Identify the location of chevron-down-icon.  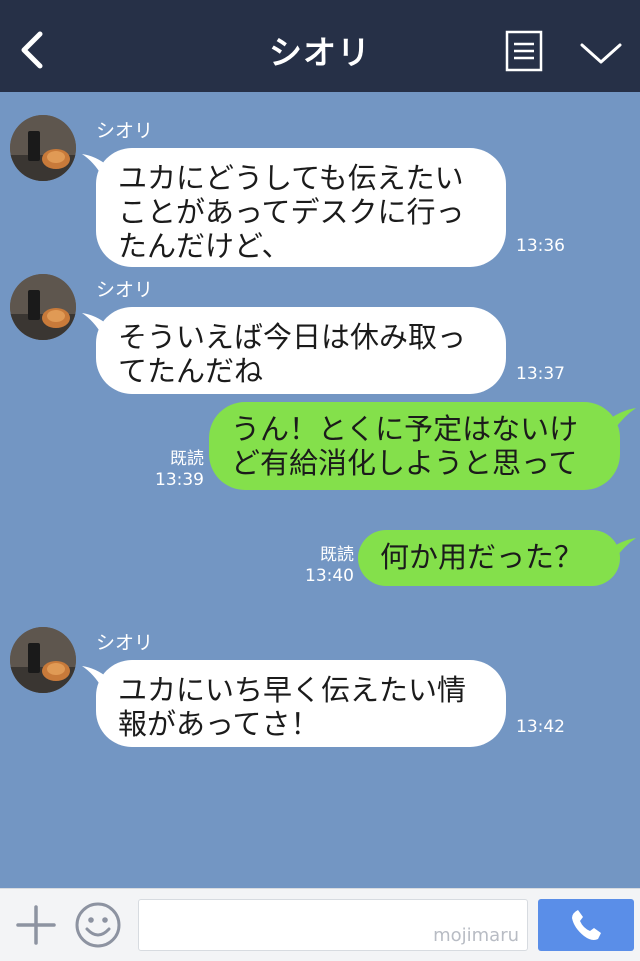
(601, 53).